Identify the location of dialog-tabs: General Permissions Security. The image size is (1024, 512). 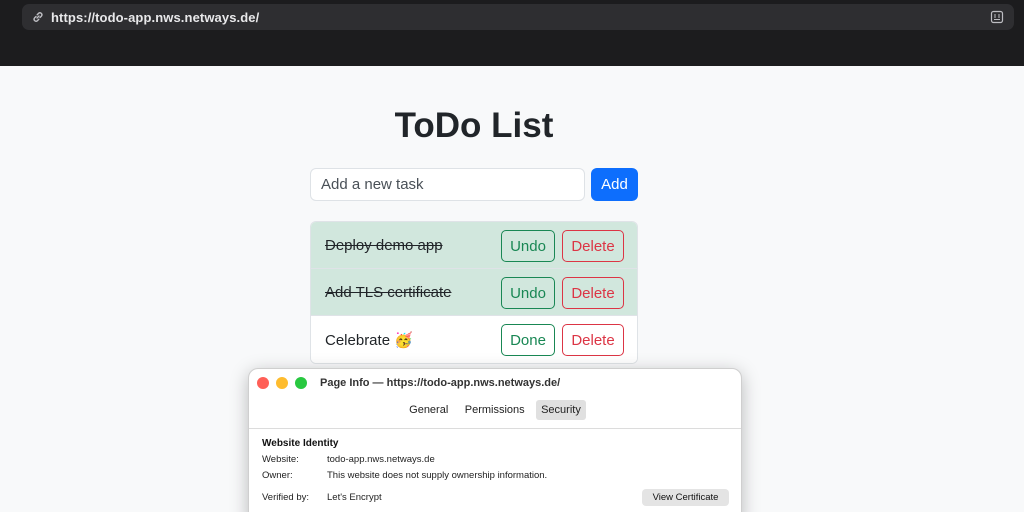
(495, 414).